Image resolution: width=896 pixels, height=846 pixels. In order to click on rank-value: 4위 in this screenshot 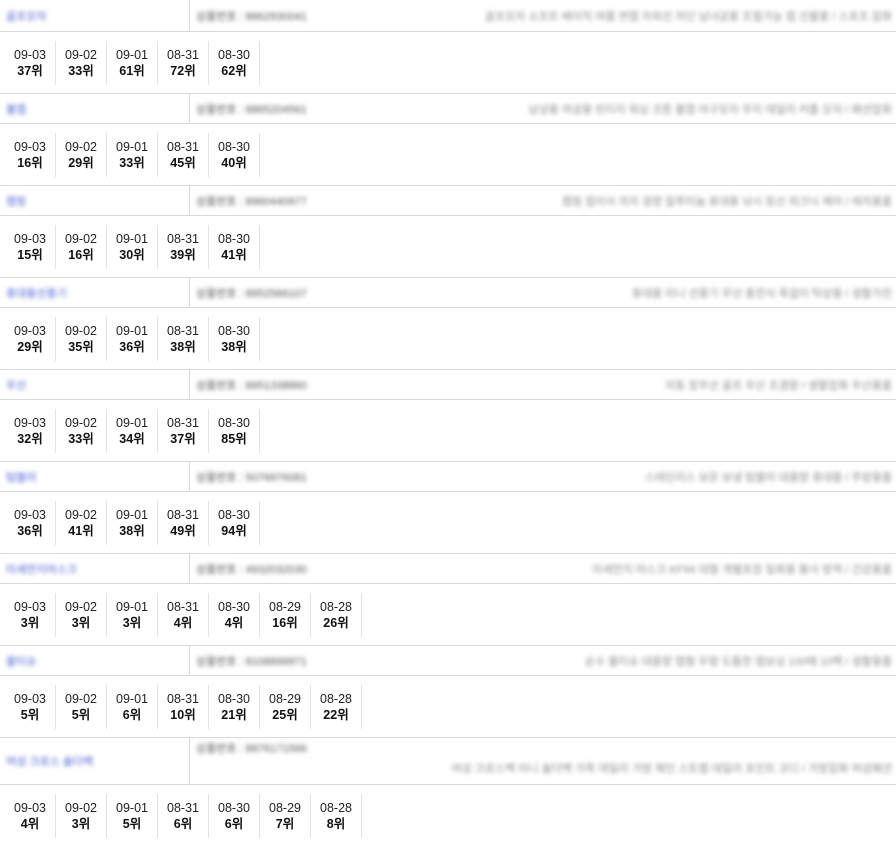, I will do `click(234, 622)`.